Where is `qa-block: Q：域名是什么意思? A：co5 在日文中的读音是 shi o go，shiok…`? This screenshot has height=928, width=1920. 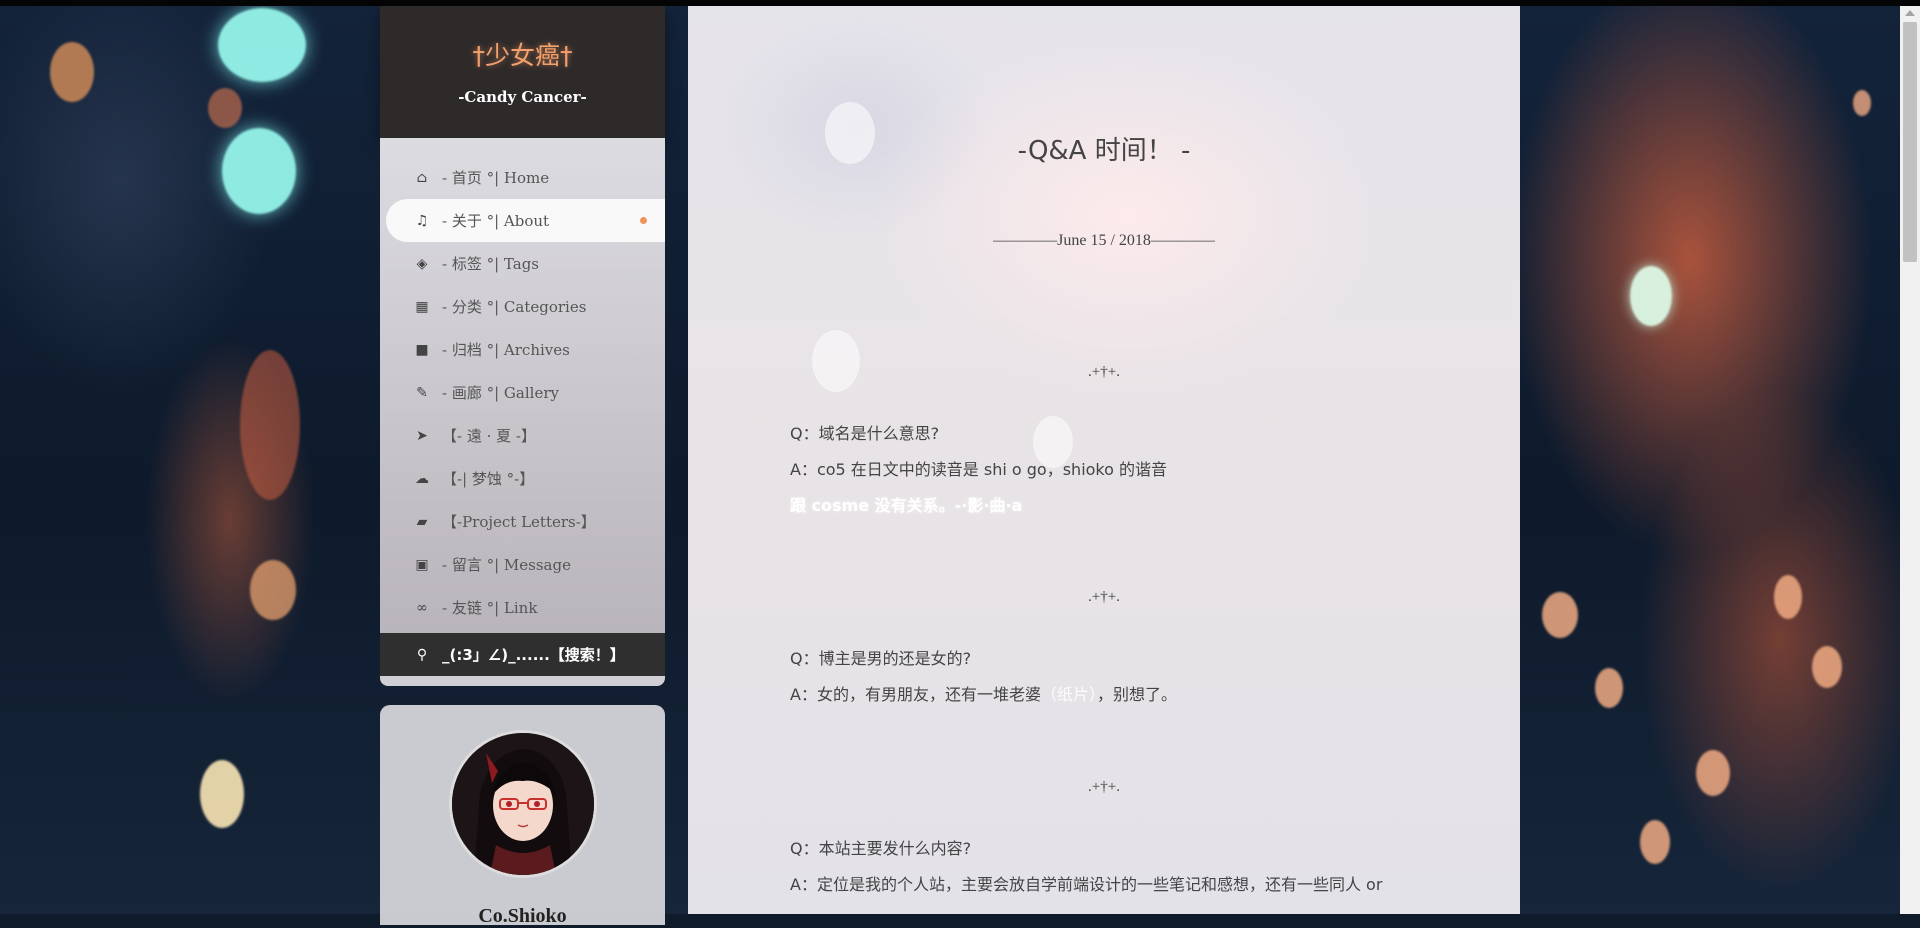
qa-block: Q：域名是什么意思? A：co5 在日文中的读音是 shi o go，shiok… is located at coordinates (978, 470).